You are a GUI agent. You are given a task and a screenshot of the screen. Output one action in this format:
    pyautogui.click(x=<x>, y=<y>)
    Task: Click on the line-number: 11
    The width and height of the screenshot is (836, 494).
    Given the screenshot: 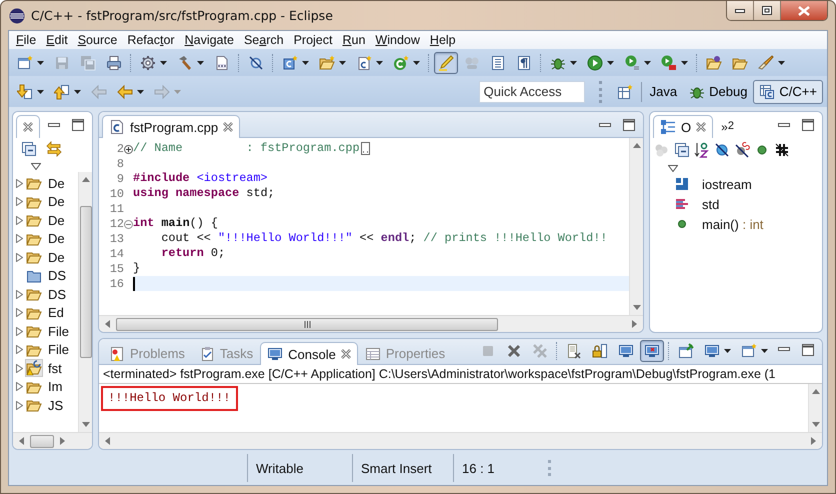 What is the action you would take?
    pyautogui.click(x=117, y=209)
    